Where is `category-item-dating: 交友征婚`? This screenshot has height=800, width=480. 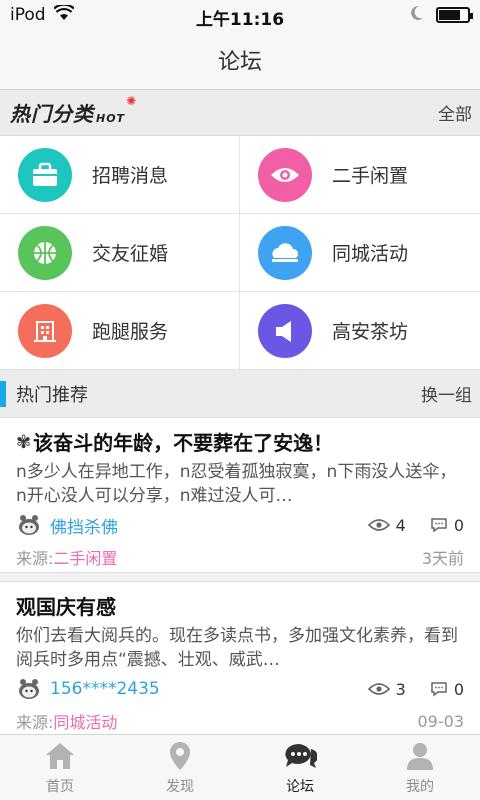 category-item-dating: 交友征婚 is located at coordinates (120, 253).